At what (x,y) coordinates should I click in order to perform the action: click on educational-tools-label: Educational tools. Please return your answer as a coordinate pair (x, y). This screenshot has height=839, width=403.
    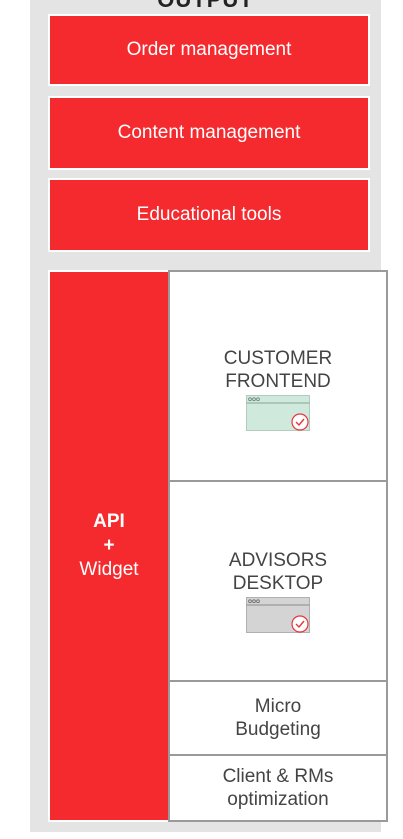
    Looking at the image, I should click on (209, 214).